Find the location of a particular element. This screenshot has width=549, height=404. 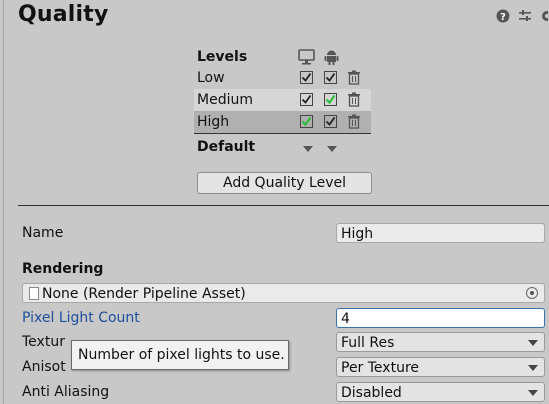

settings-gear-icon is located at coordinates (544, 16).